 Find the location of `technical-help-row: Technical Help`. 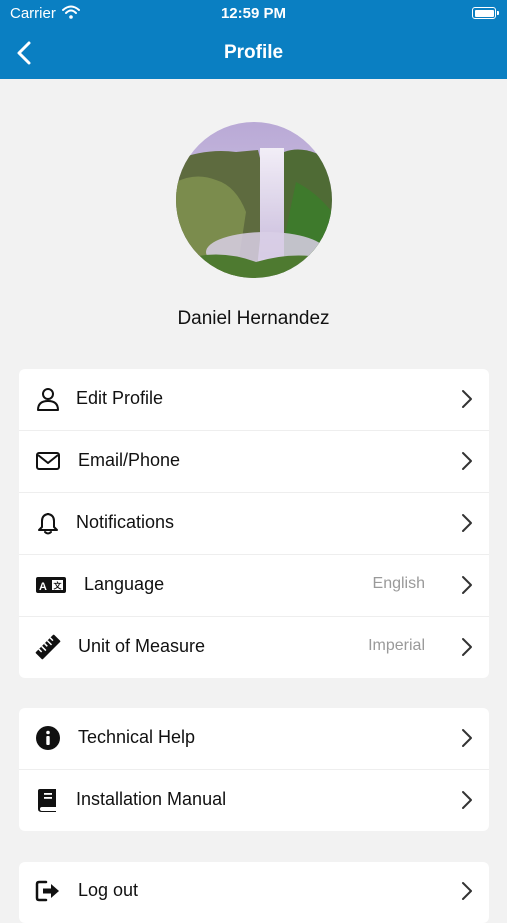

technical-help-row: Technical Help is located at coordinates (254, 739).